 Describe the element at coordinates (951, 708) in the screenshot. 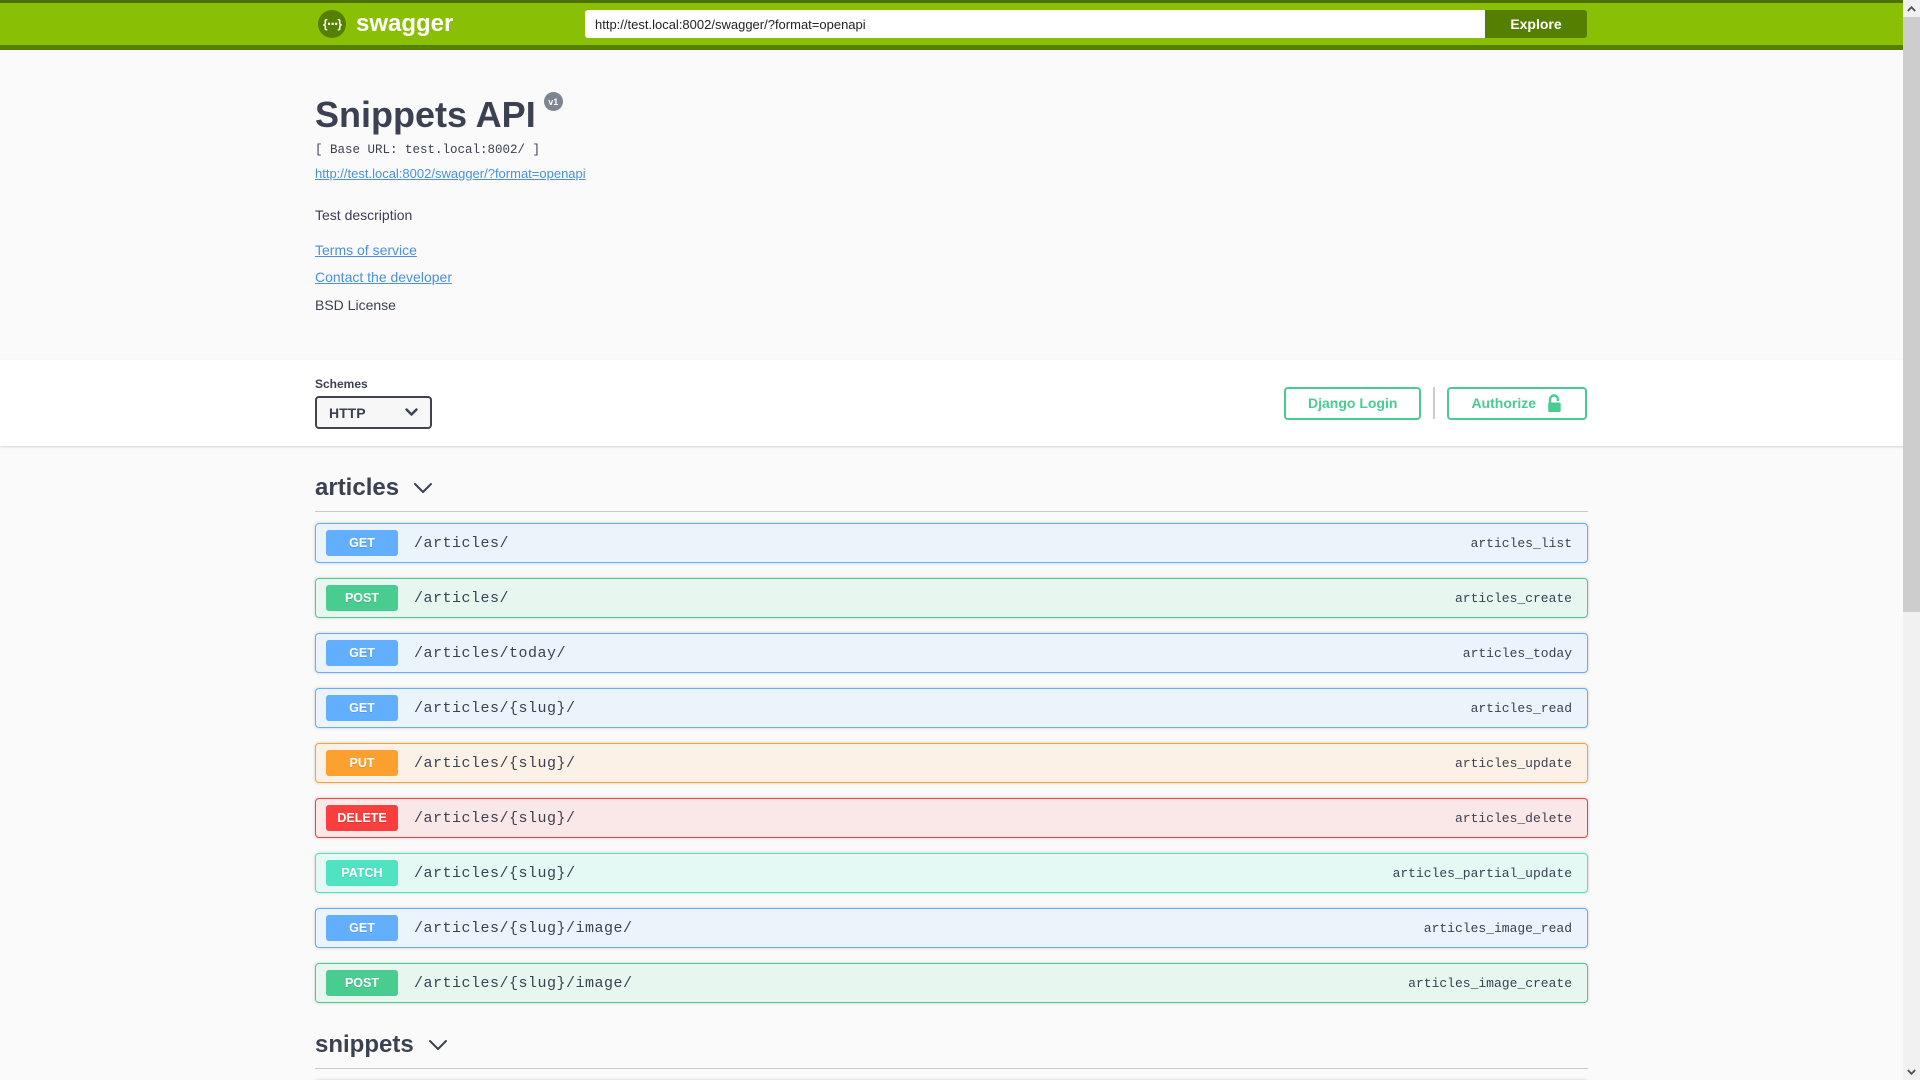

I see `opblock-articles_read: GET/articles/{slug}/ articles_read` at that location.